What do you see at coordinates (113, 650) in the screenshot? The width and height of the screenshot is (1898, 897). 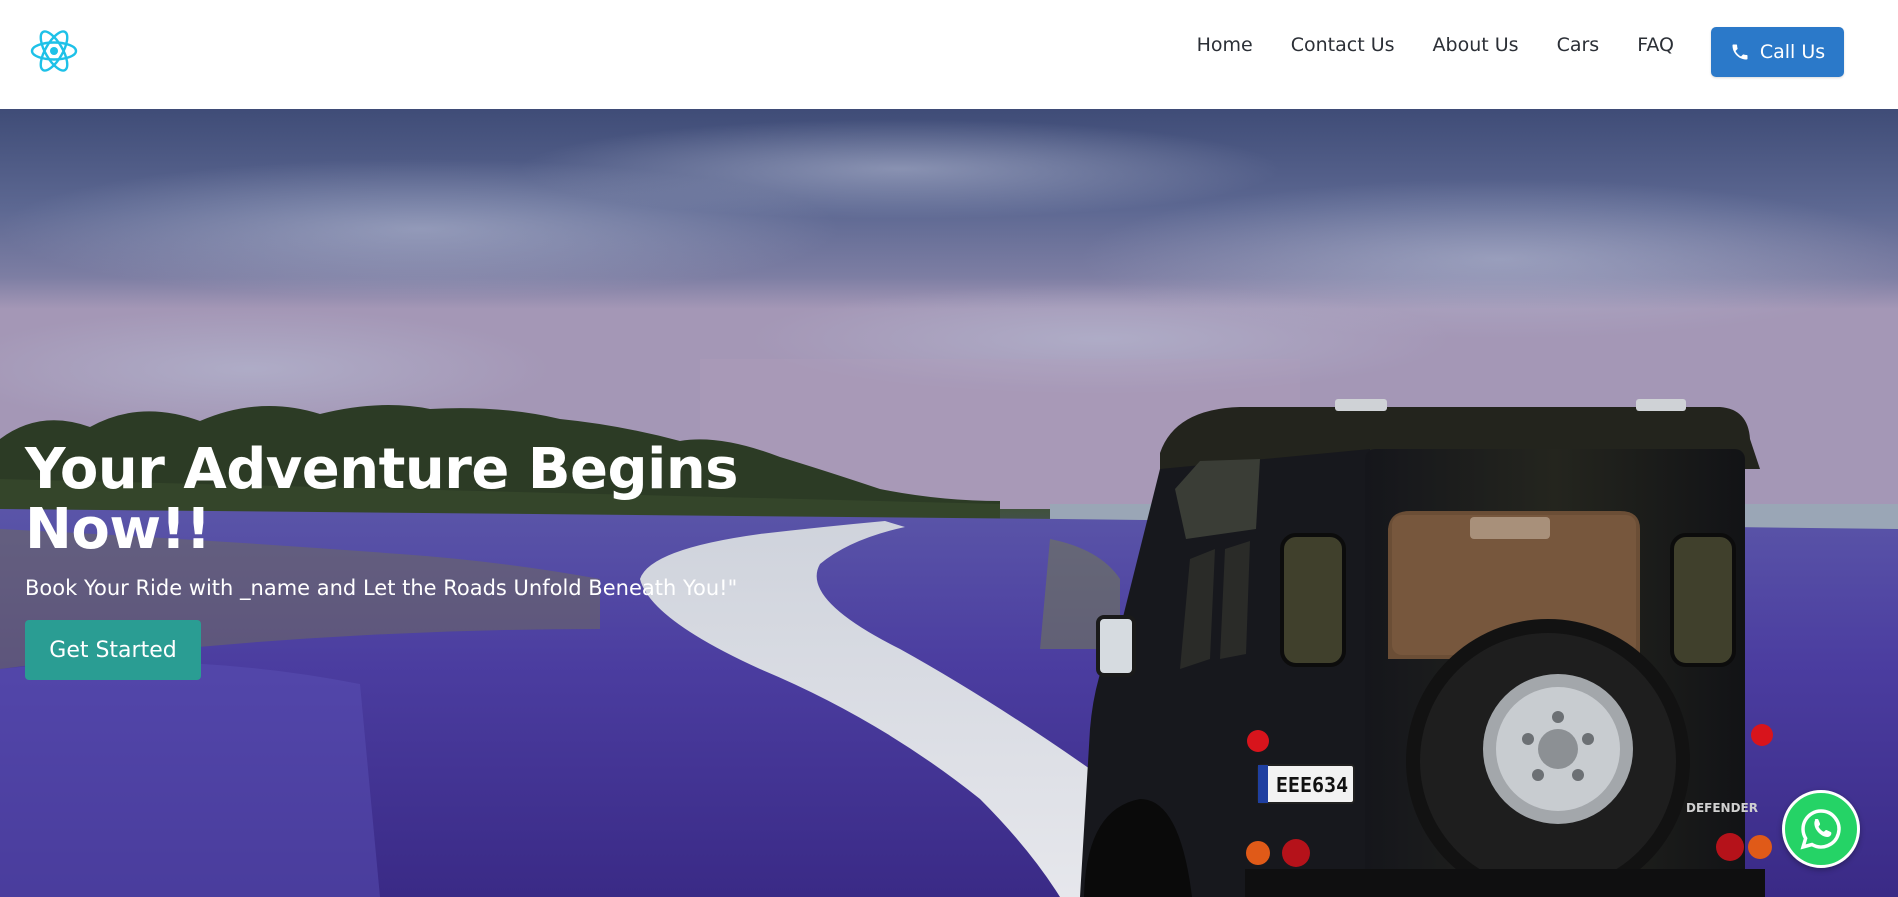 I see `get-started-button: Get Started` at bounding box center [113, 650].